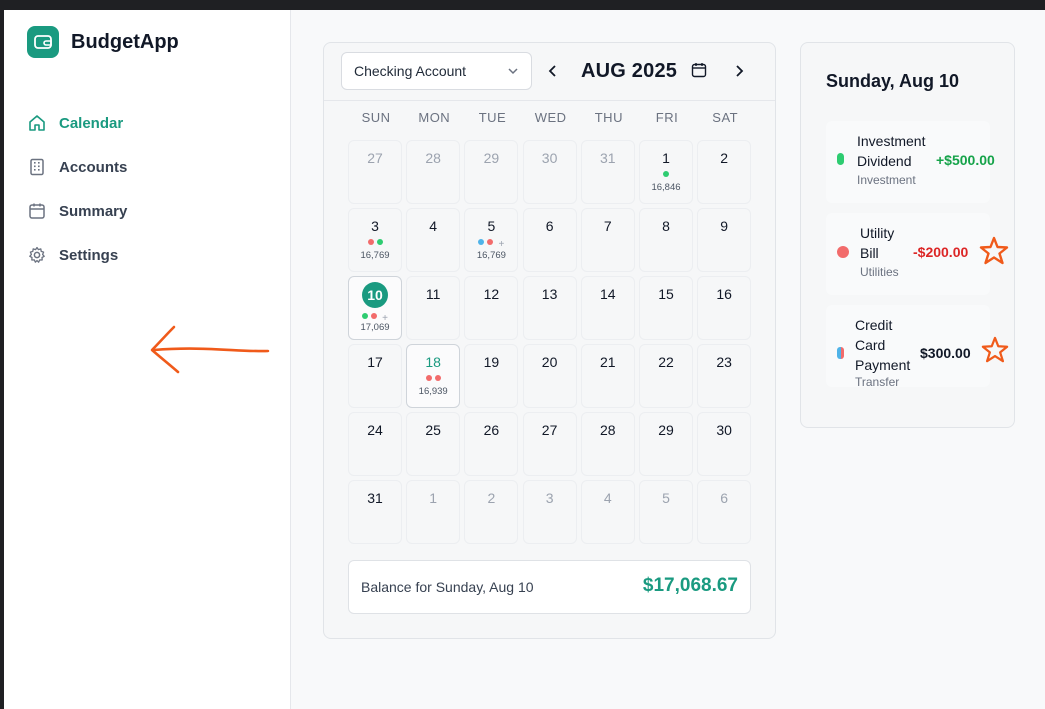 This screenshot has height=709, width=1045. What do you see at coordinates (883, 365) in the screenshot?
I see `transaction-name-line: Payment` at bounding box center [883, 365].